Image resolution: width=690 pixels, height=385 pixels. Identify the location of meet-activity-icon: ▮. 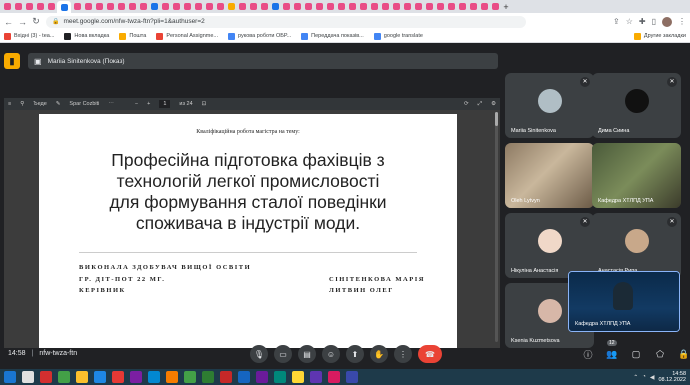
(12, 61).